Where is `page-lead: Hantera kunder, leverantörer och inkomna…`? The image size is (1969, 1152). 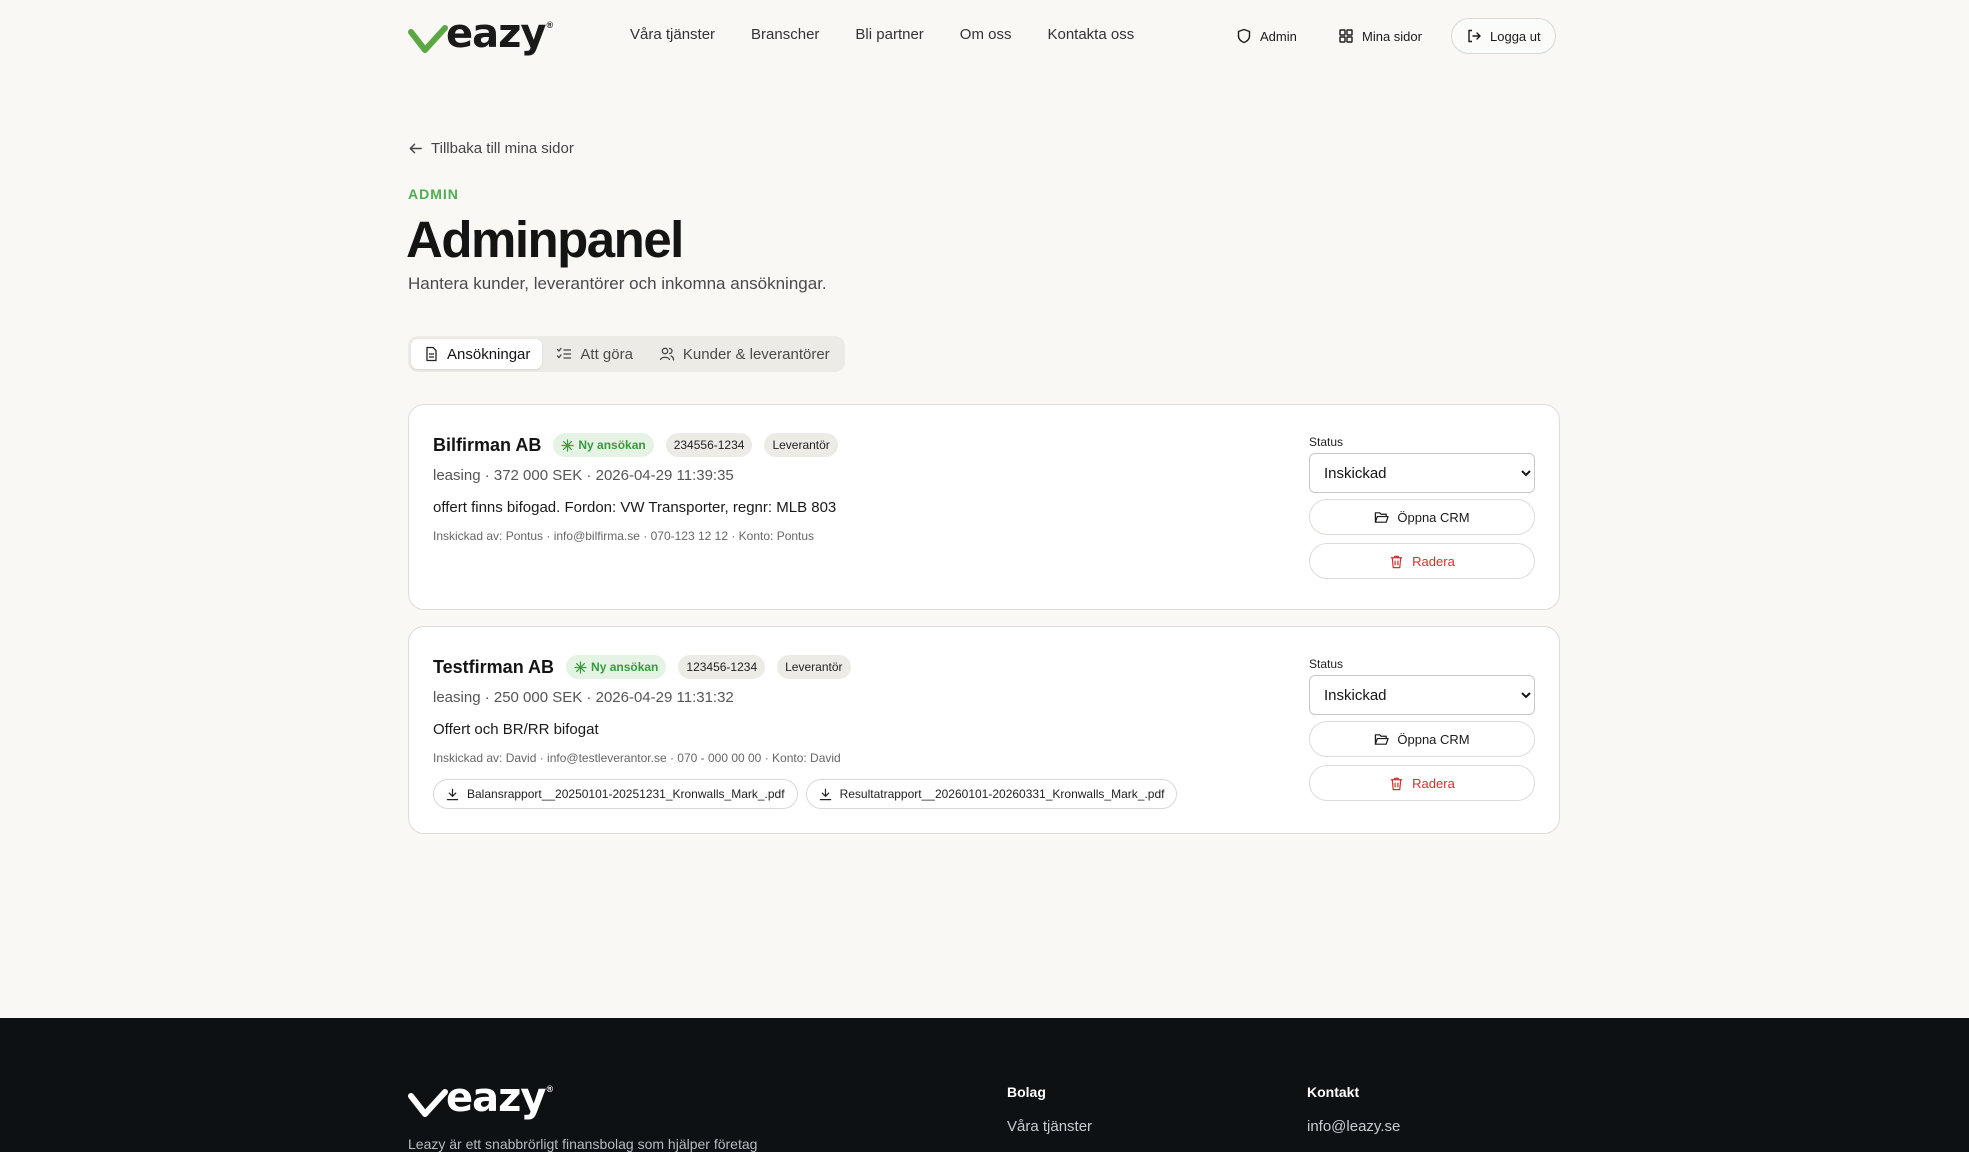 page-lead: Hantera kunder, leverantörer och inkomna… is located at coordinates (617, 283).